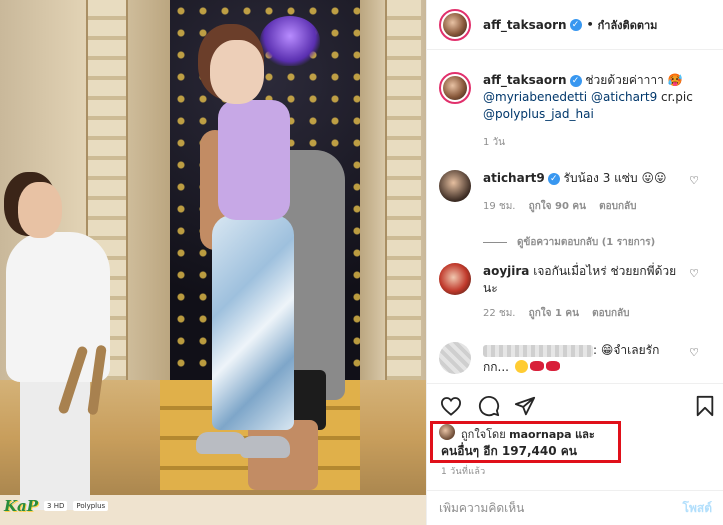  What do you see at coordinates (403, 195) in the screenshot?
I see `pillar-right` at bounding box center [403, 195].